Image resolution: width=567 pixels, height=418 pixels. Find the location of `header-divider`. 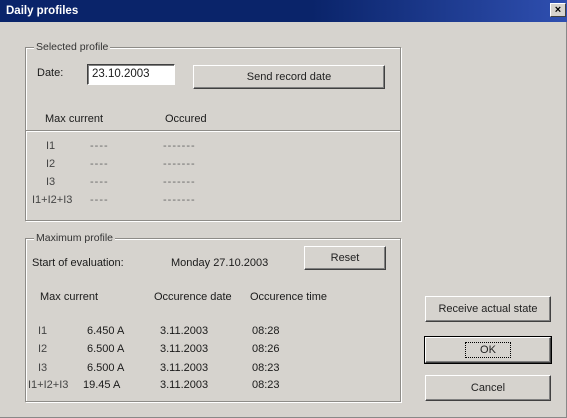

header-divider is located at coordinates (213, 131).